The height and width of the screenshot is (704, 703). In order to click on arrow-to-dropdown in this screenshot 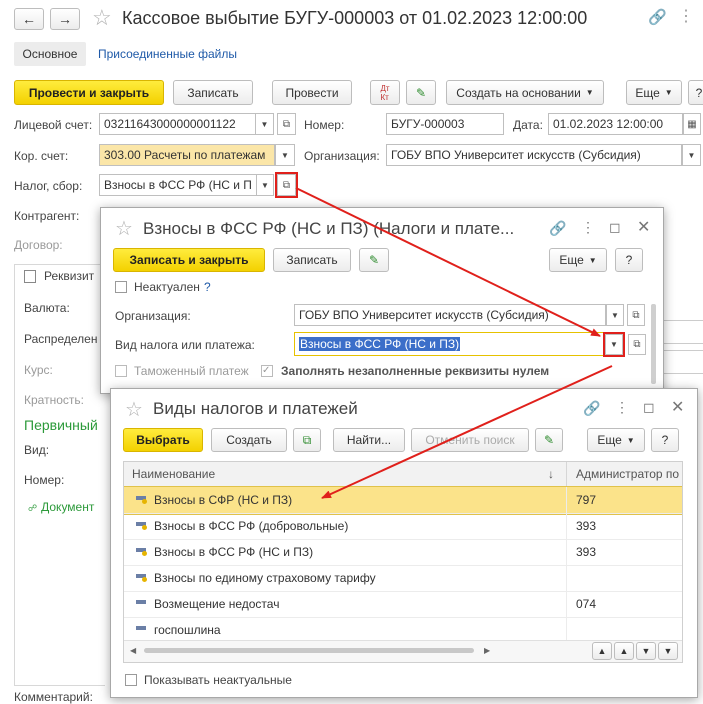, I will do `click(448, 262)`.